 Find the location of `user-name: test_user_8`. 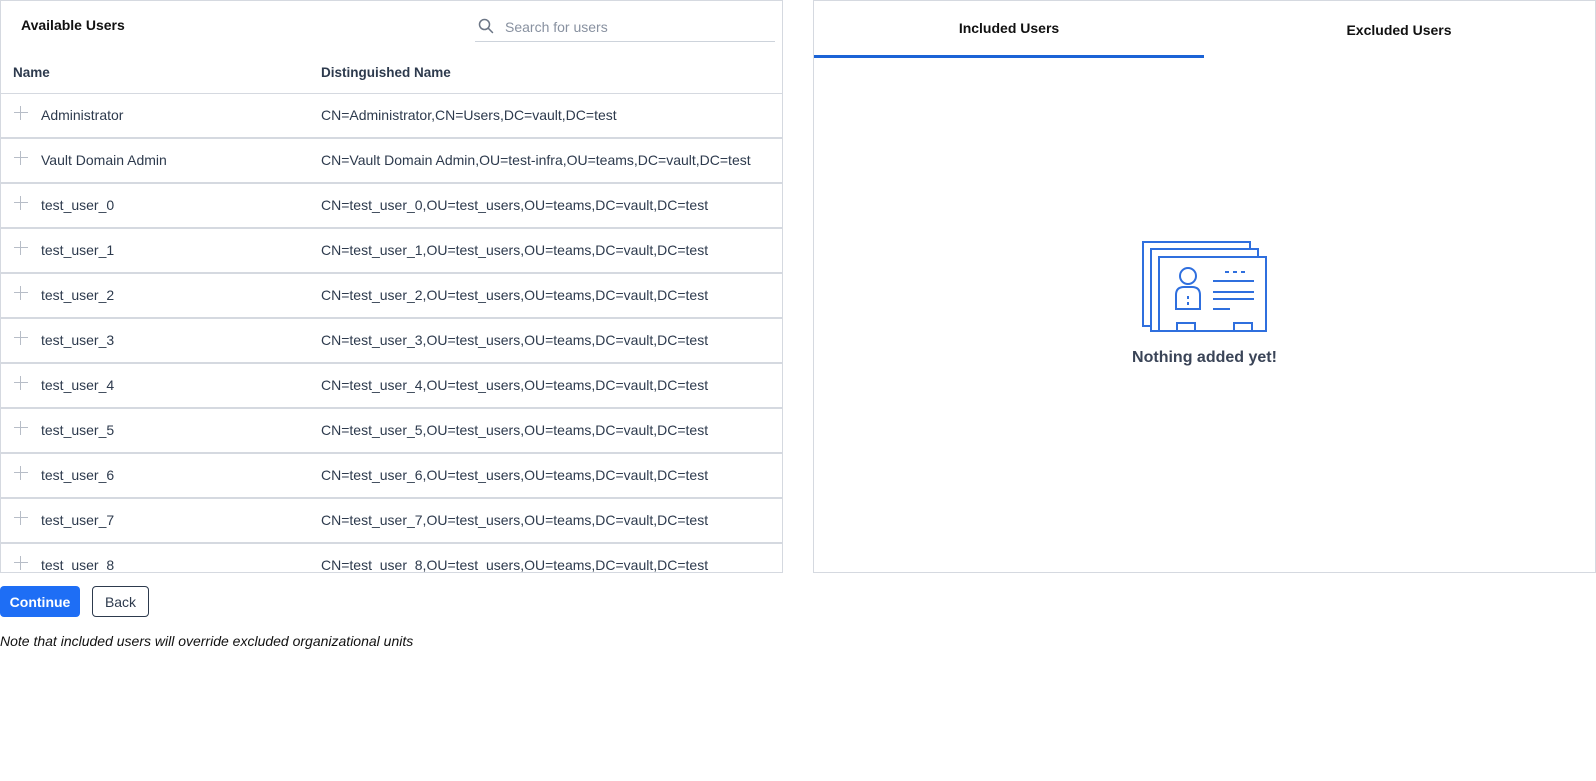

user-name: test_user_8 is located at coordinates (78, 565).